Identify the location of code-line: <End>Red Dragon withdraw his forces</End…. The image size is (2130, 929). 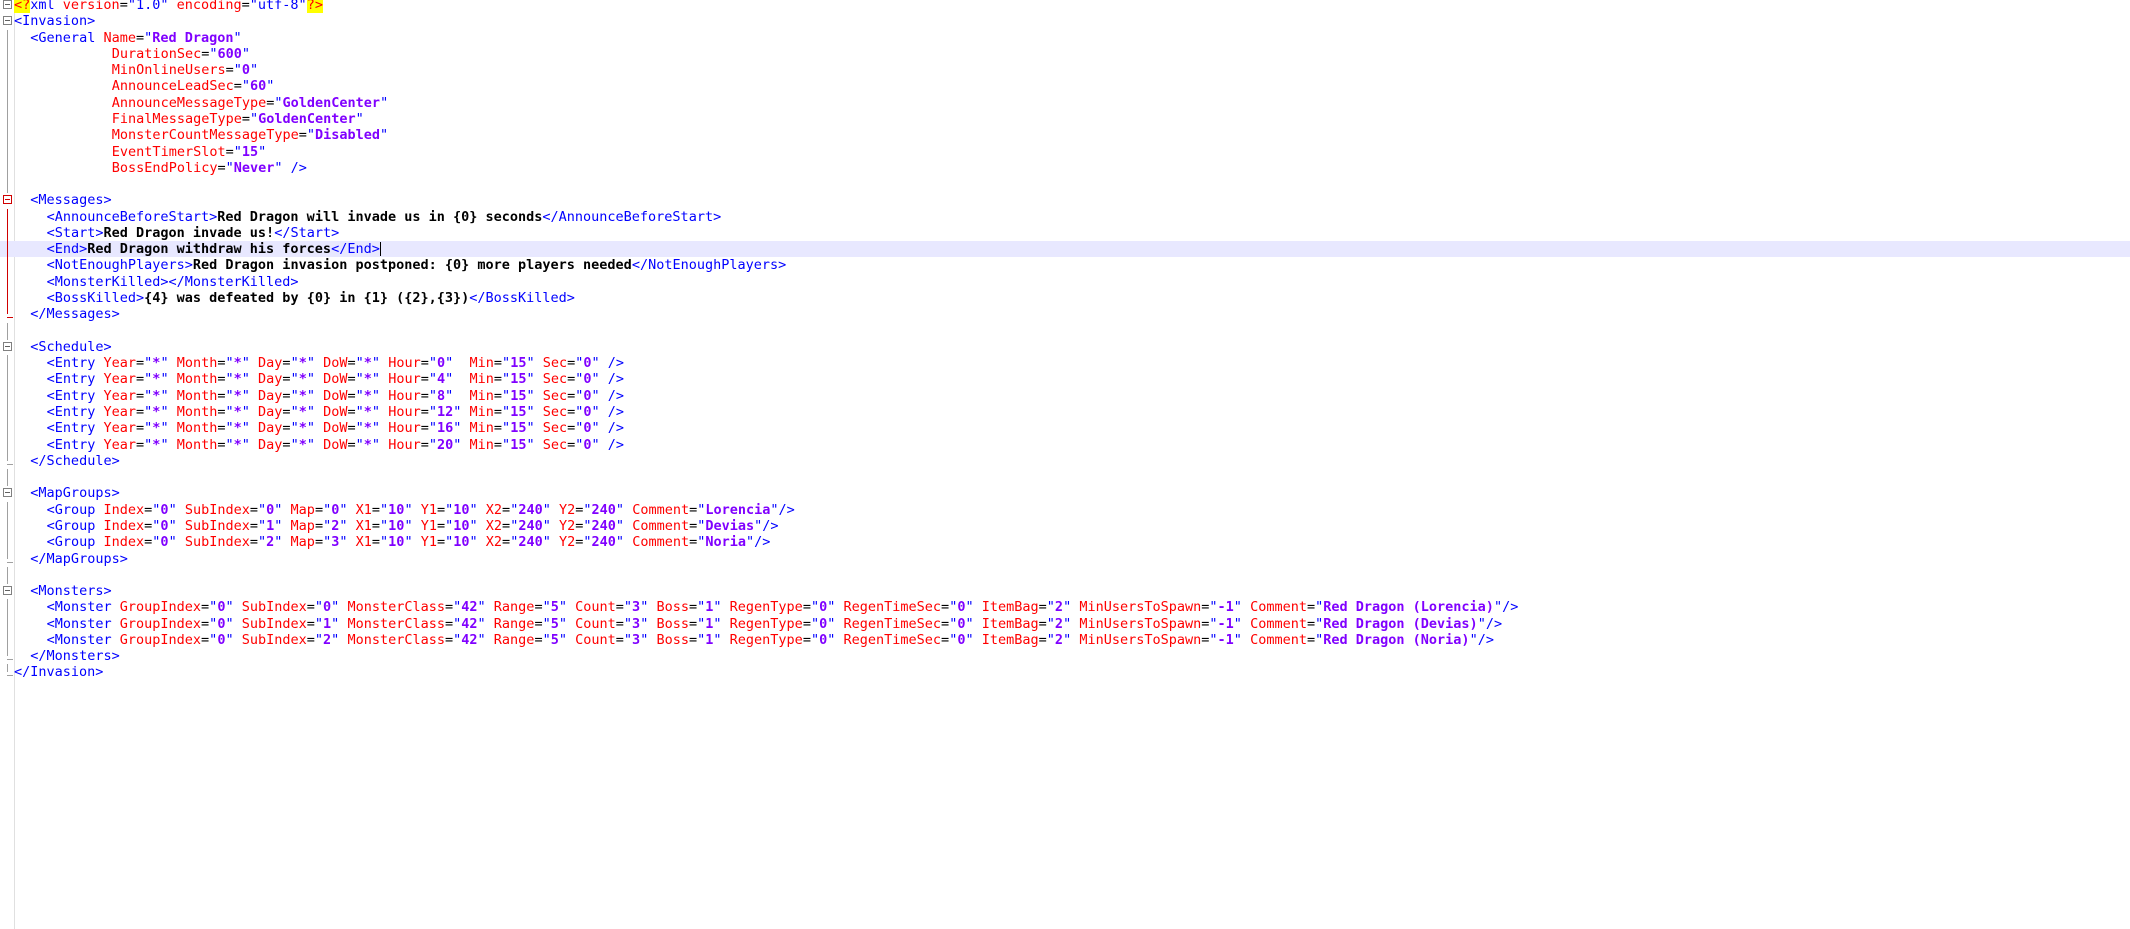
(1065, 250).